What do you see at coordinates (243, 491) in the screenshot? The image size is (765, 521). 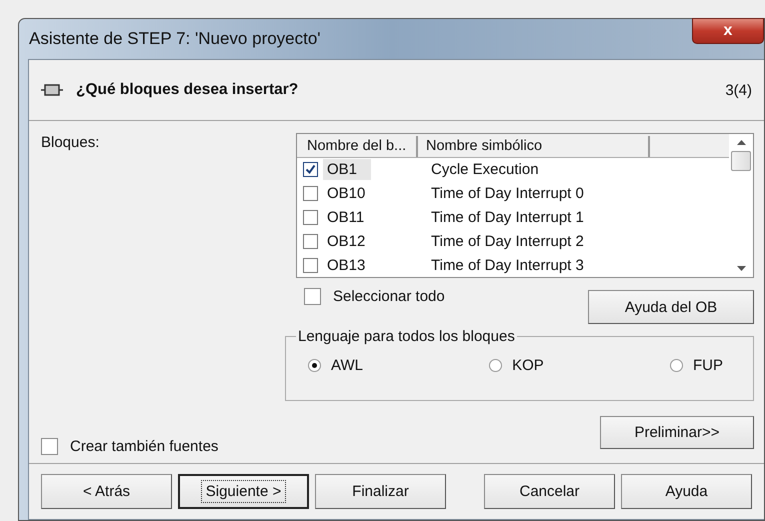 I see `wizard-button: Siguiente >` at bounding box center [243, 491].